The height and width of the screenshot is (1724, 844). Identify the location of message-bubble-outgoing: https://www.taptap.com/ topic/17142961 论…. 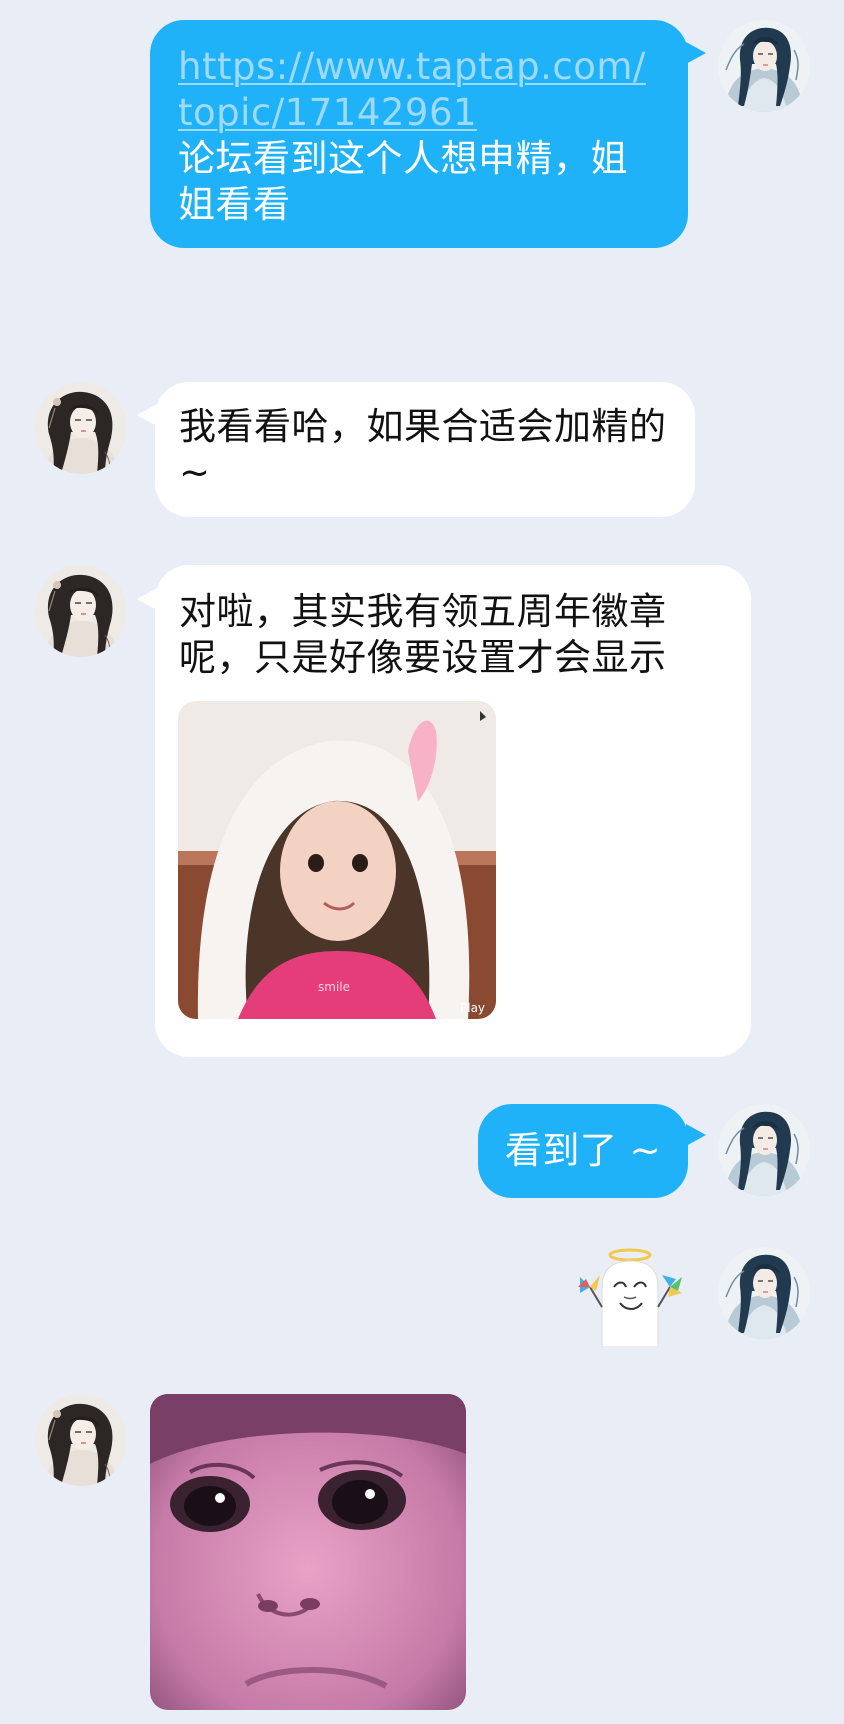
(419, 134).